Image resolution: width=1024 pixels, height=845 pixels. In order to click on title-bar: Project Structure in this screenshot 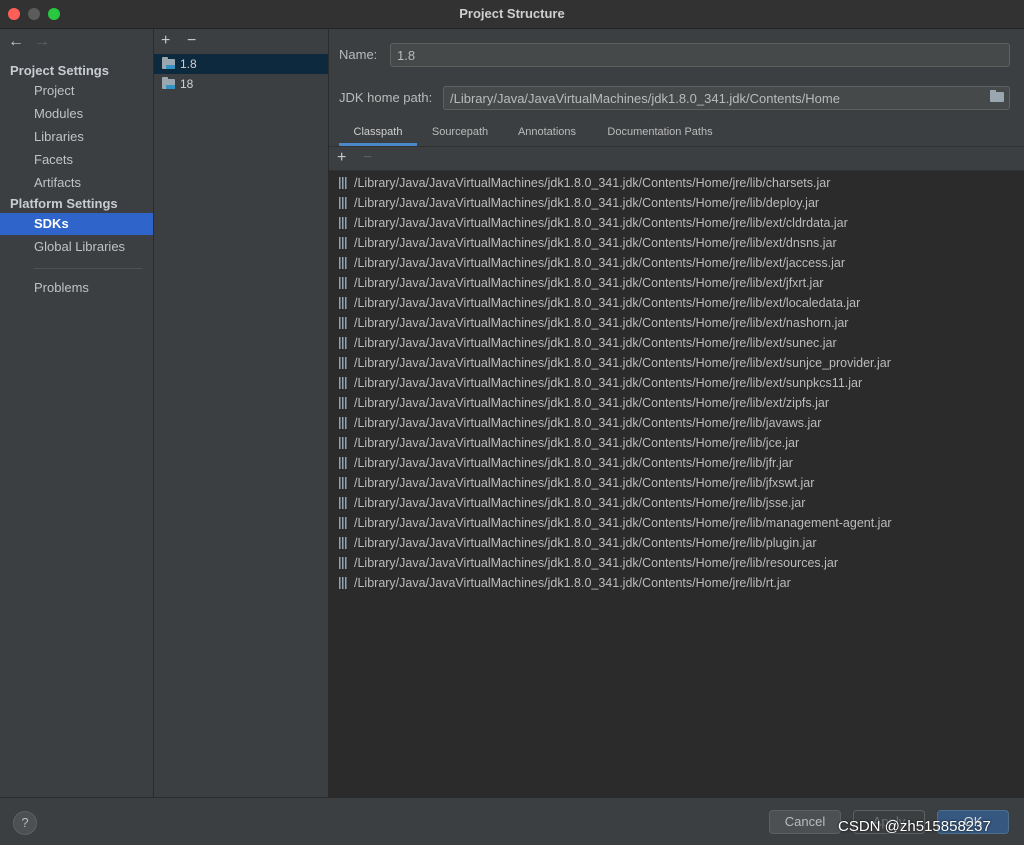, I will do `click(512, 14)`.